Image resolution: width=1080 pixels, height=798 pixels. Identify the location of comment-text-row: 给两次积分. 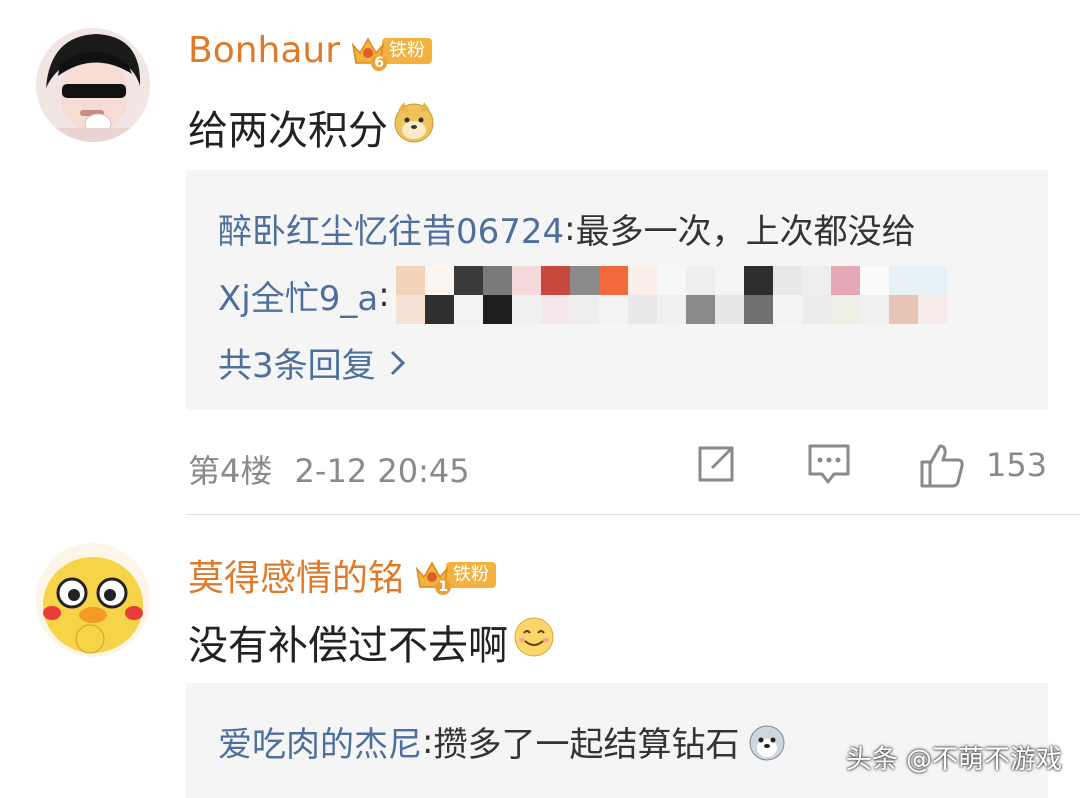
(312, 127).